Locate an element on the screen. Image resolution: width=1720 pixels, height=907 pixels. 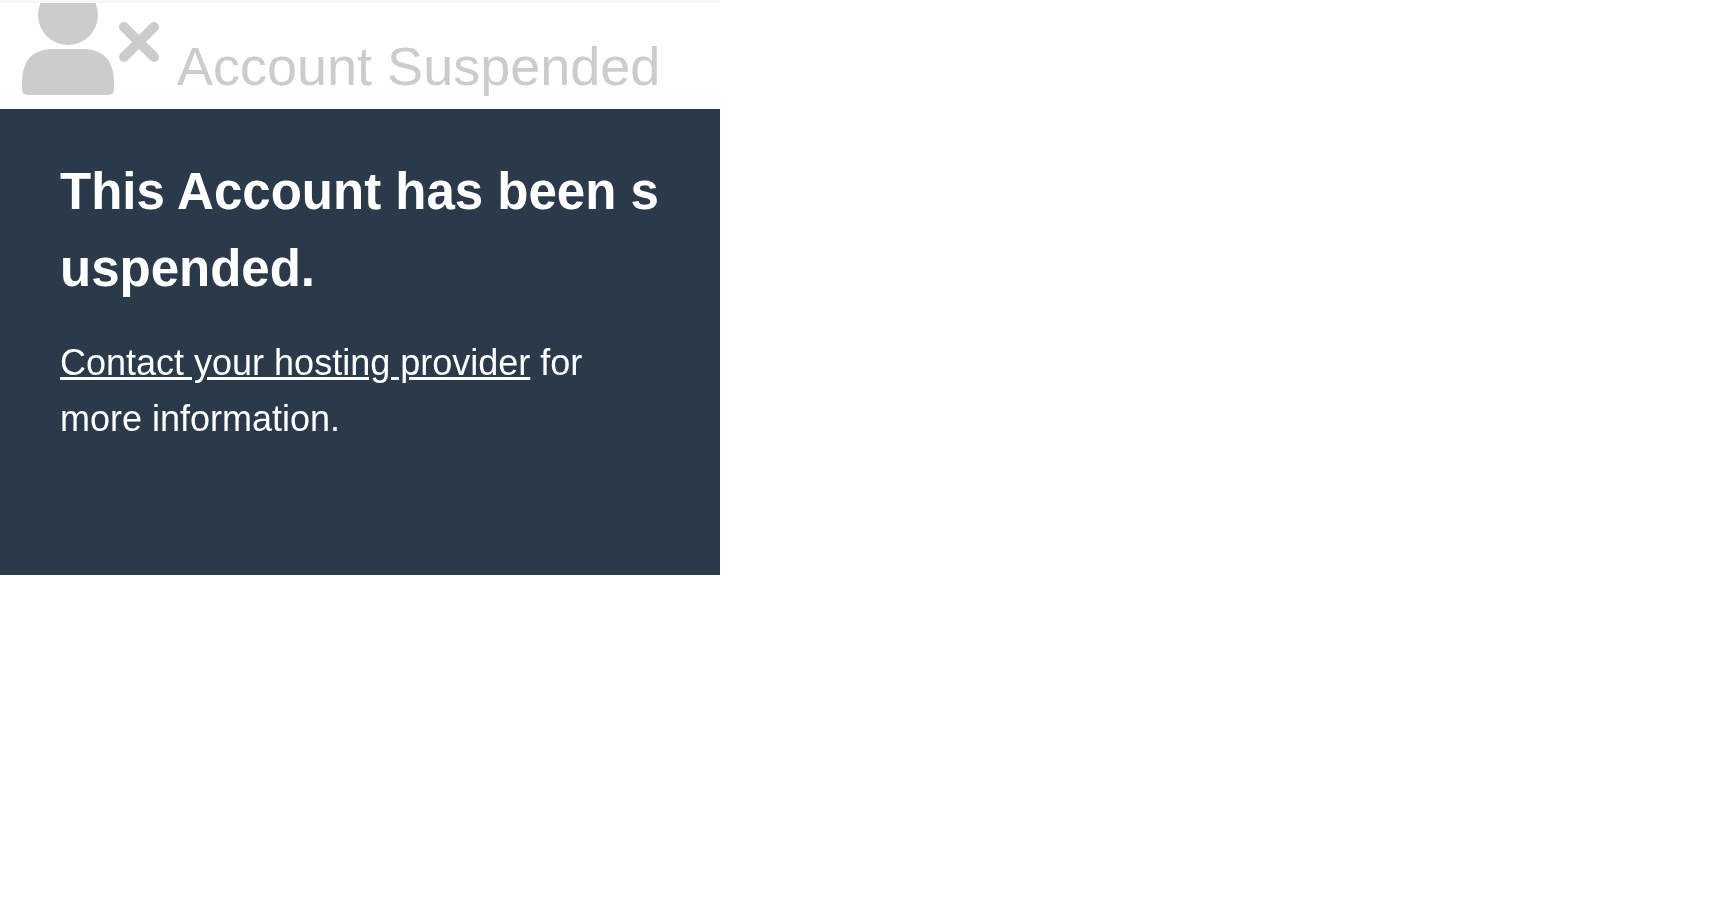
info-text: Contact your hosting provider for more information. is located at coordinates (322, 391).